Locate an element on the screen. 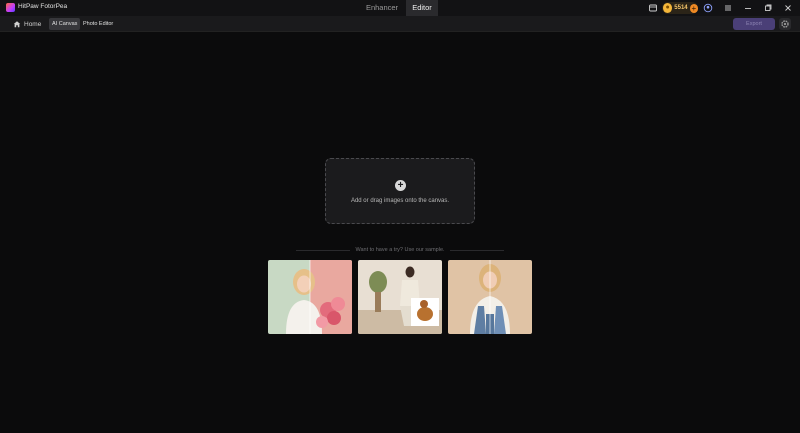  app-title: HitPaw FotorPea is located at coordinates (43, 6).